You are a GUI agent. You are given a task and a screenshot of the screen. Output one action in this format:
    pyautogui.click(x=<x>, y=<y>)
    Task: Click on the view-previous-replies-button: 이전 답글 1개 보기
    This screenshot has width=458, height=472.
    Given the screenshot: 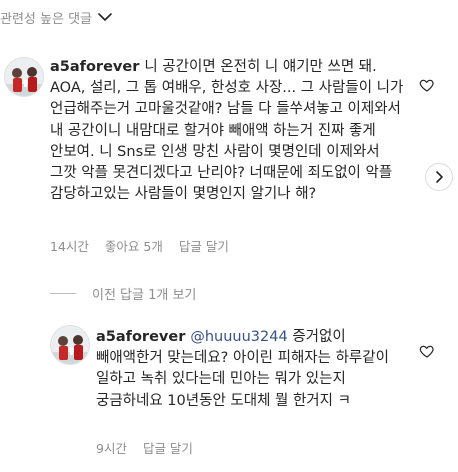 What is the action you would take?
    pyautogui.click(x=123, y=293)
    